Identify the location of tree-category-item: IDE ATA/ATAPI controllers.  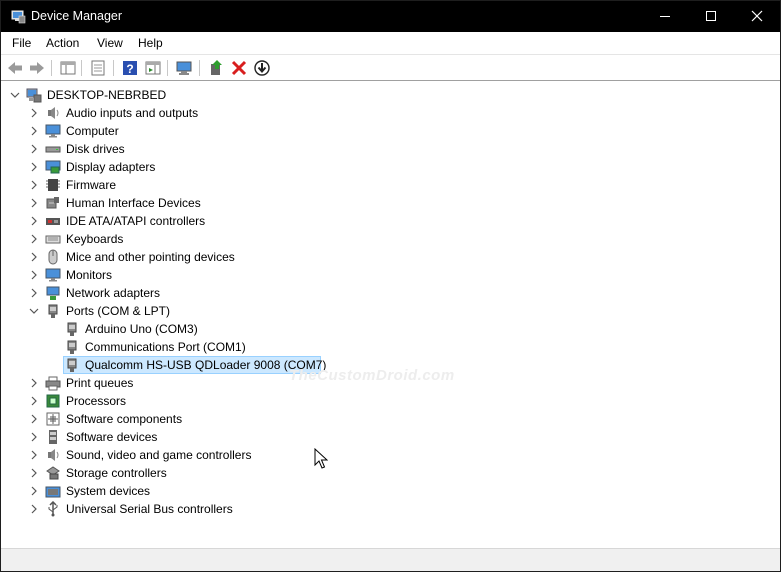
(381, 221).